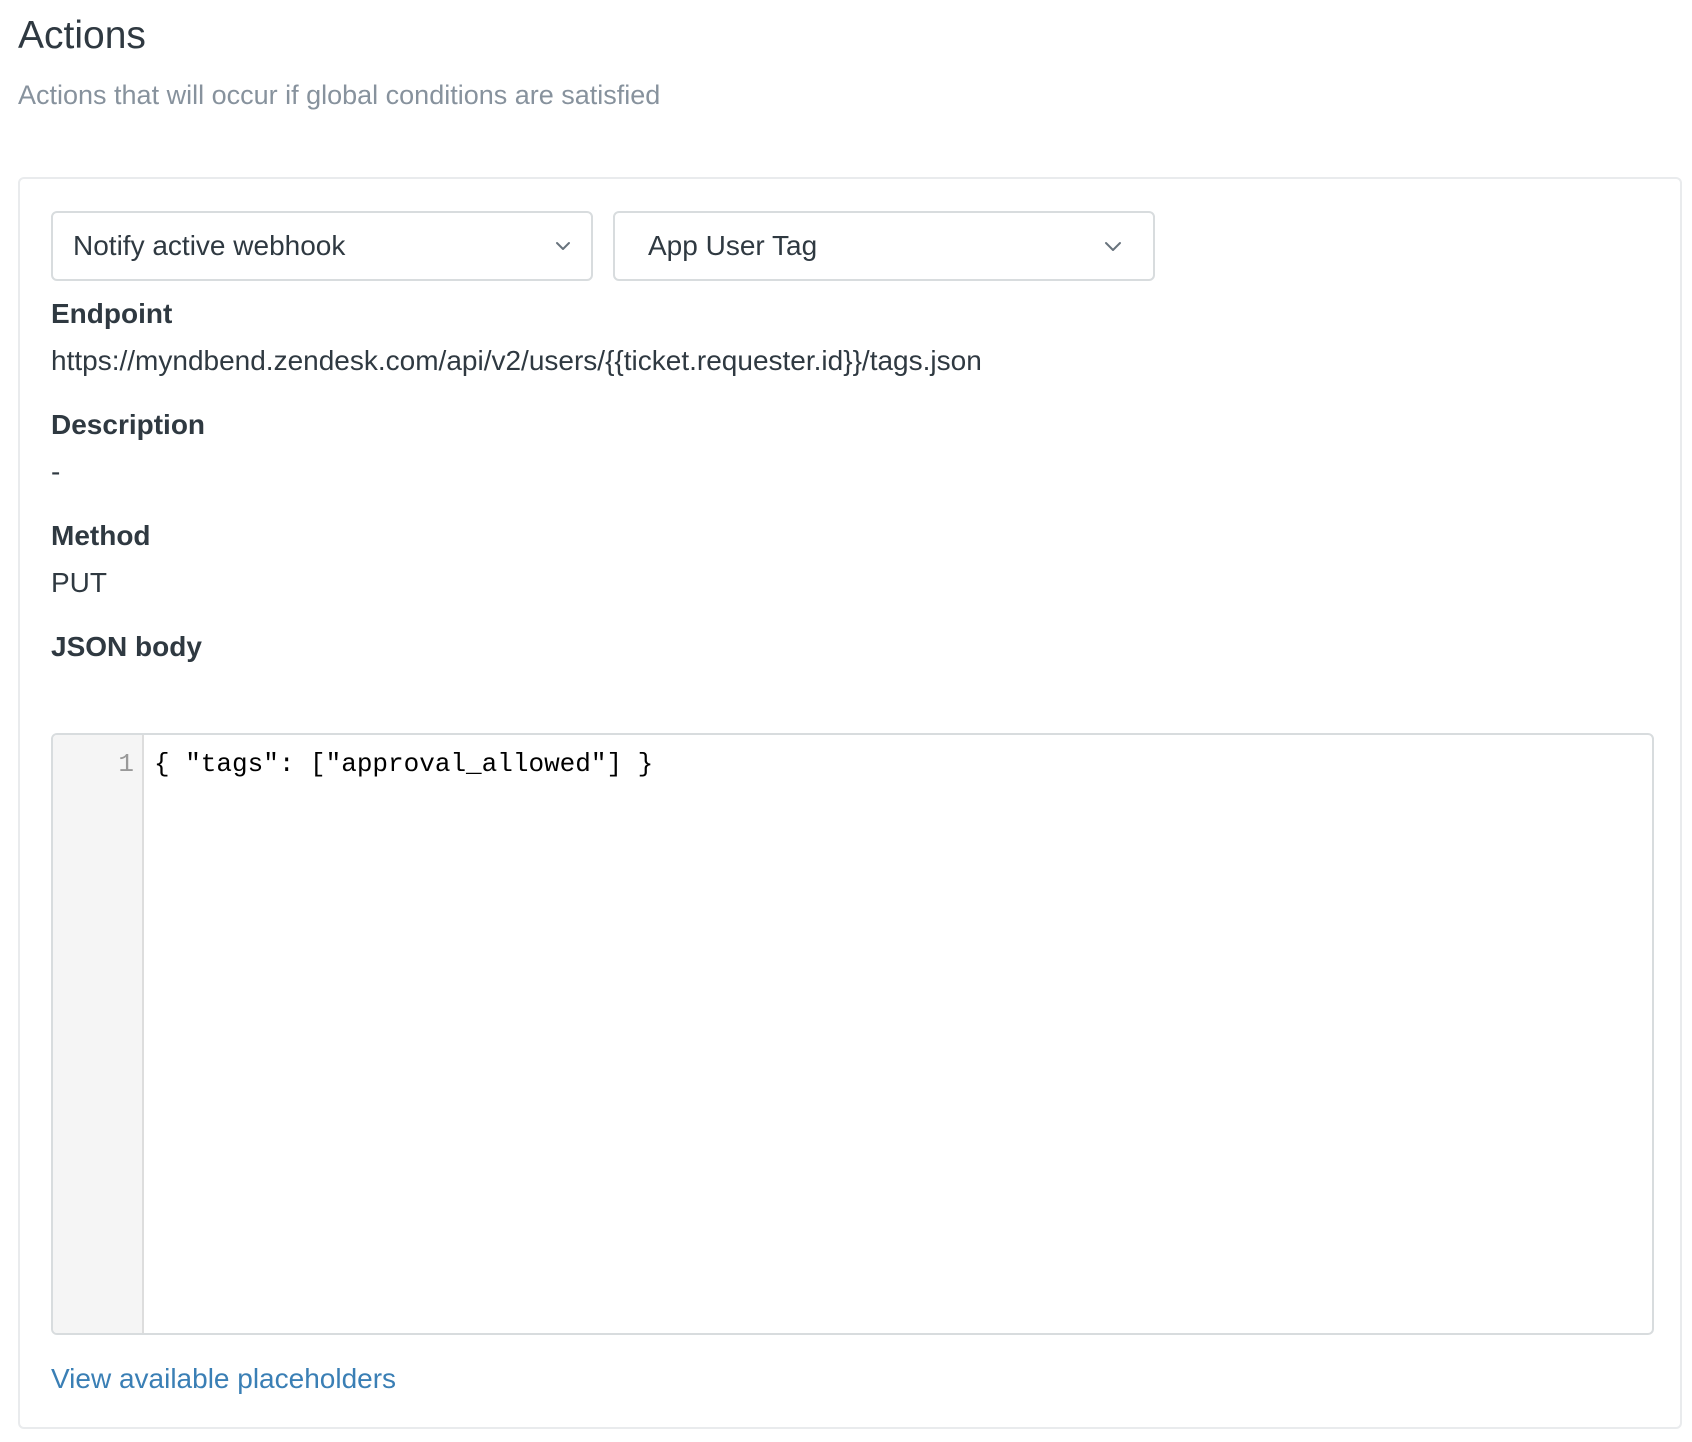 Image resolution: width=1692 pixels, height=1442 pixels. I want to click on view-placeholders-link: View available placeholders, so click(223, 1379).